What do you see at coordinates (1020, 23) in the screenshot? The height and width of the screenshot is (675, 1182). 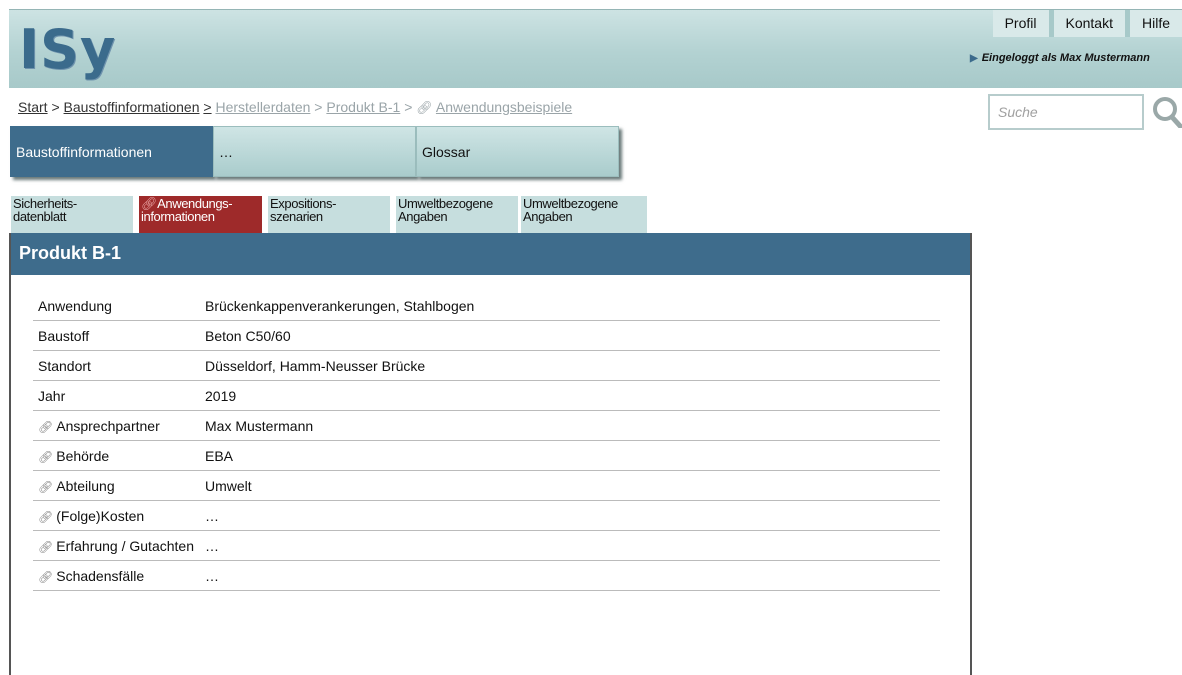 I see `nav-profil: Profil` at bounding box center [1020, 23].